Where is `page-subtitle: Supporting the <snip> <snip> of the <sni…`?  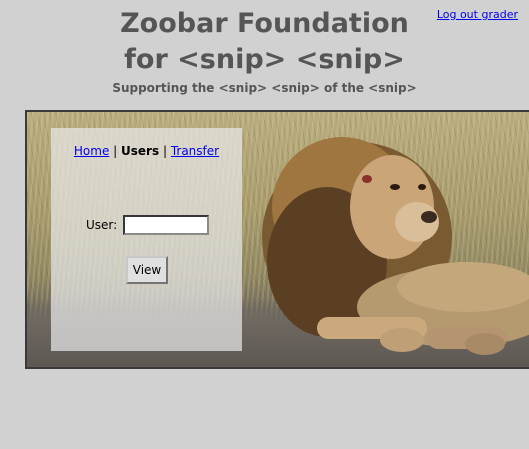 page-subtitle: Supporting the <snip> <snip> of the <sni… is located at coordinates (264, 88).